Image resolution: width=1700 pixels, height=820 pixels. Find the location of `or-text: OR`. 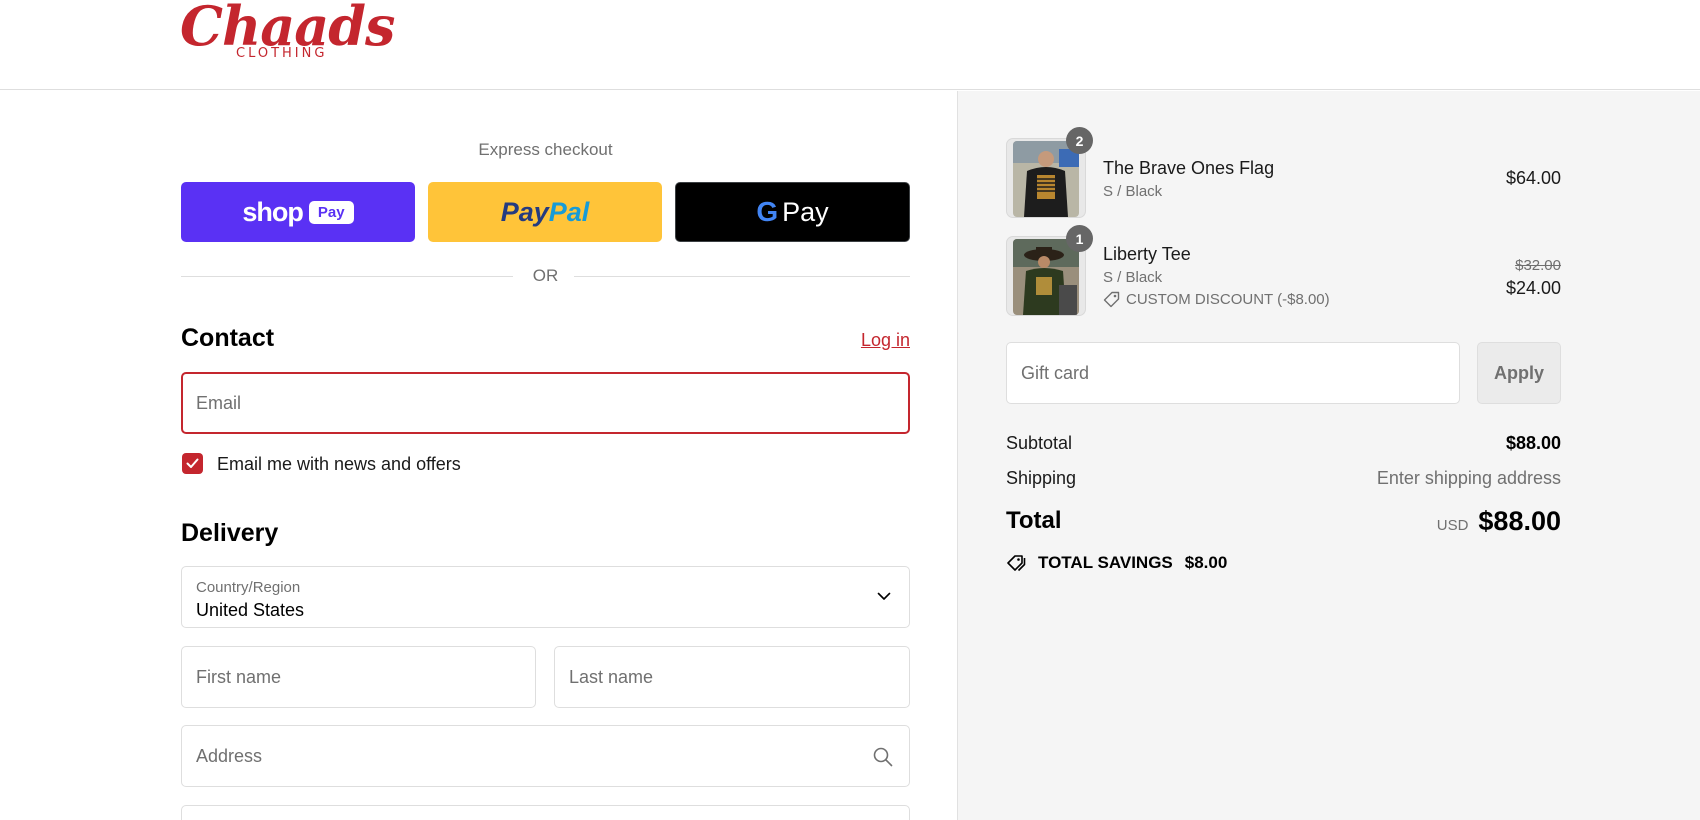

or-text: OR is located at coordinates (545, 275).